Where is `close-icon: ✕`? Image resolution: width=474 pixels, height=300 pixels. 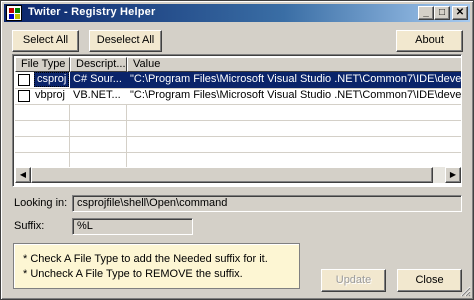
close-icon: ✕ is located at coordinates (460, 12).